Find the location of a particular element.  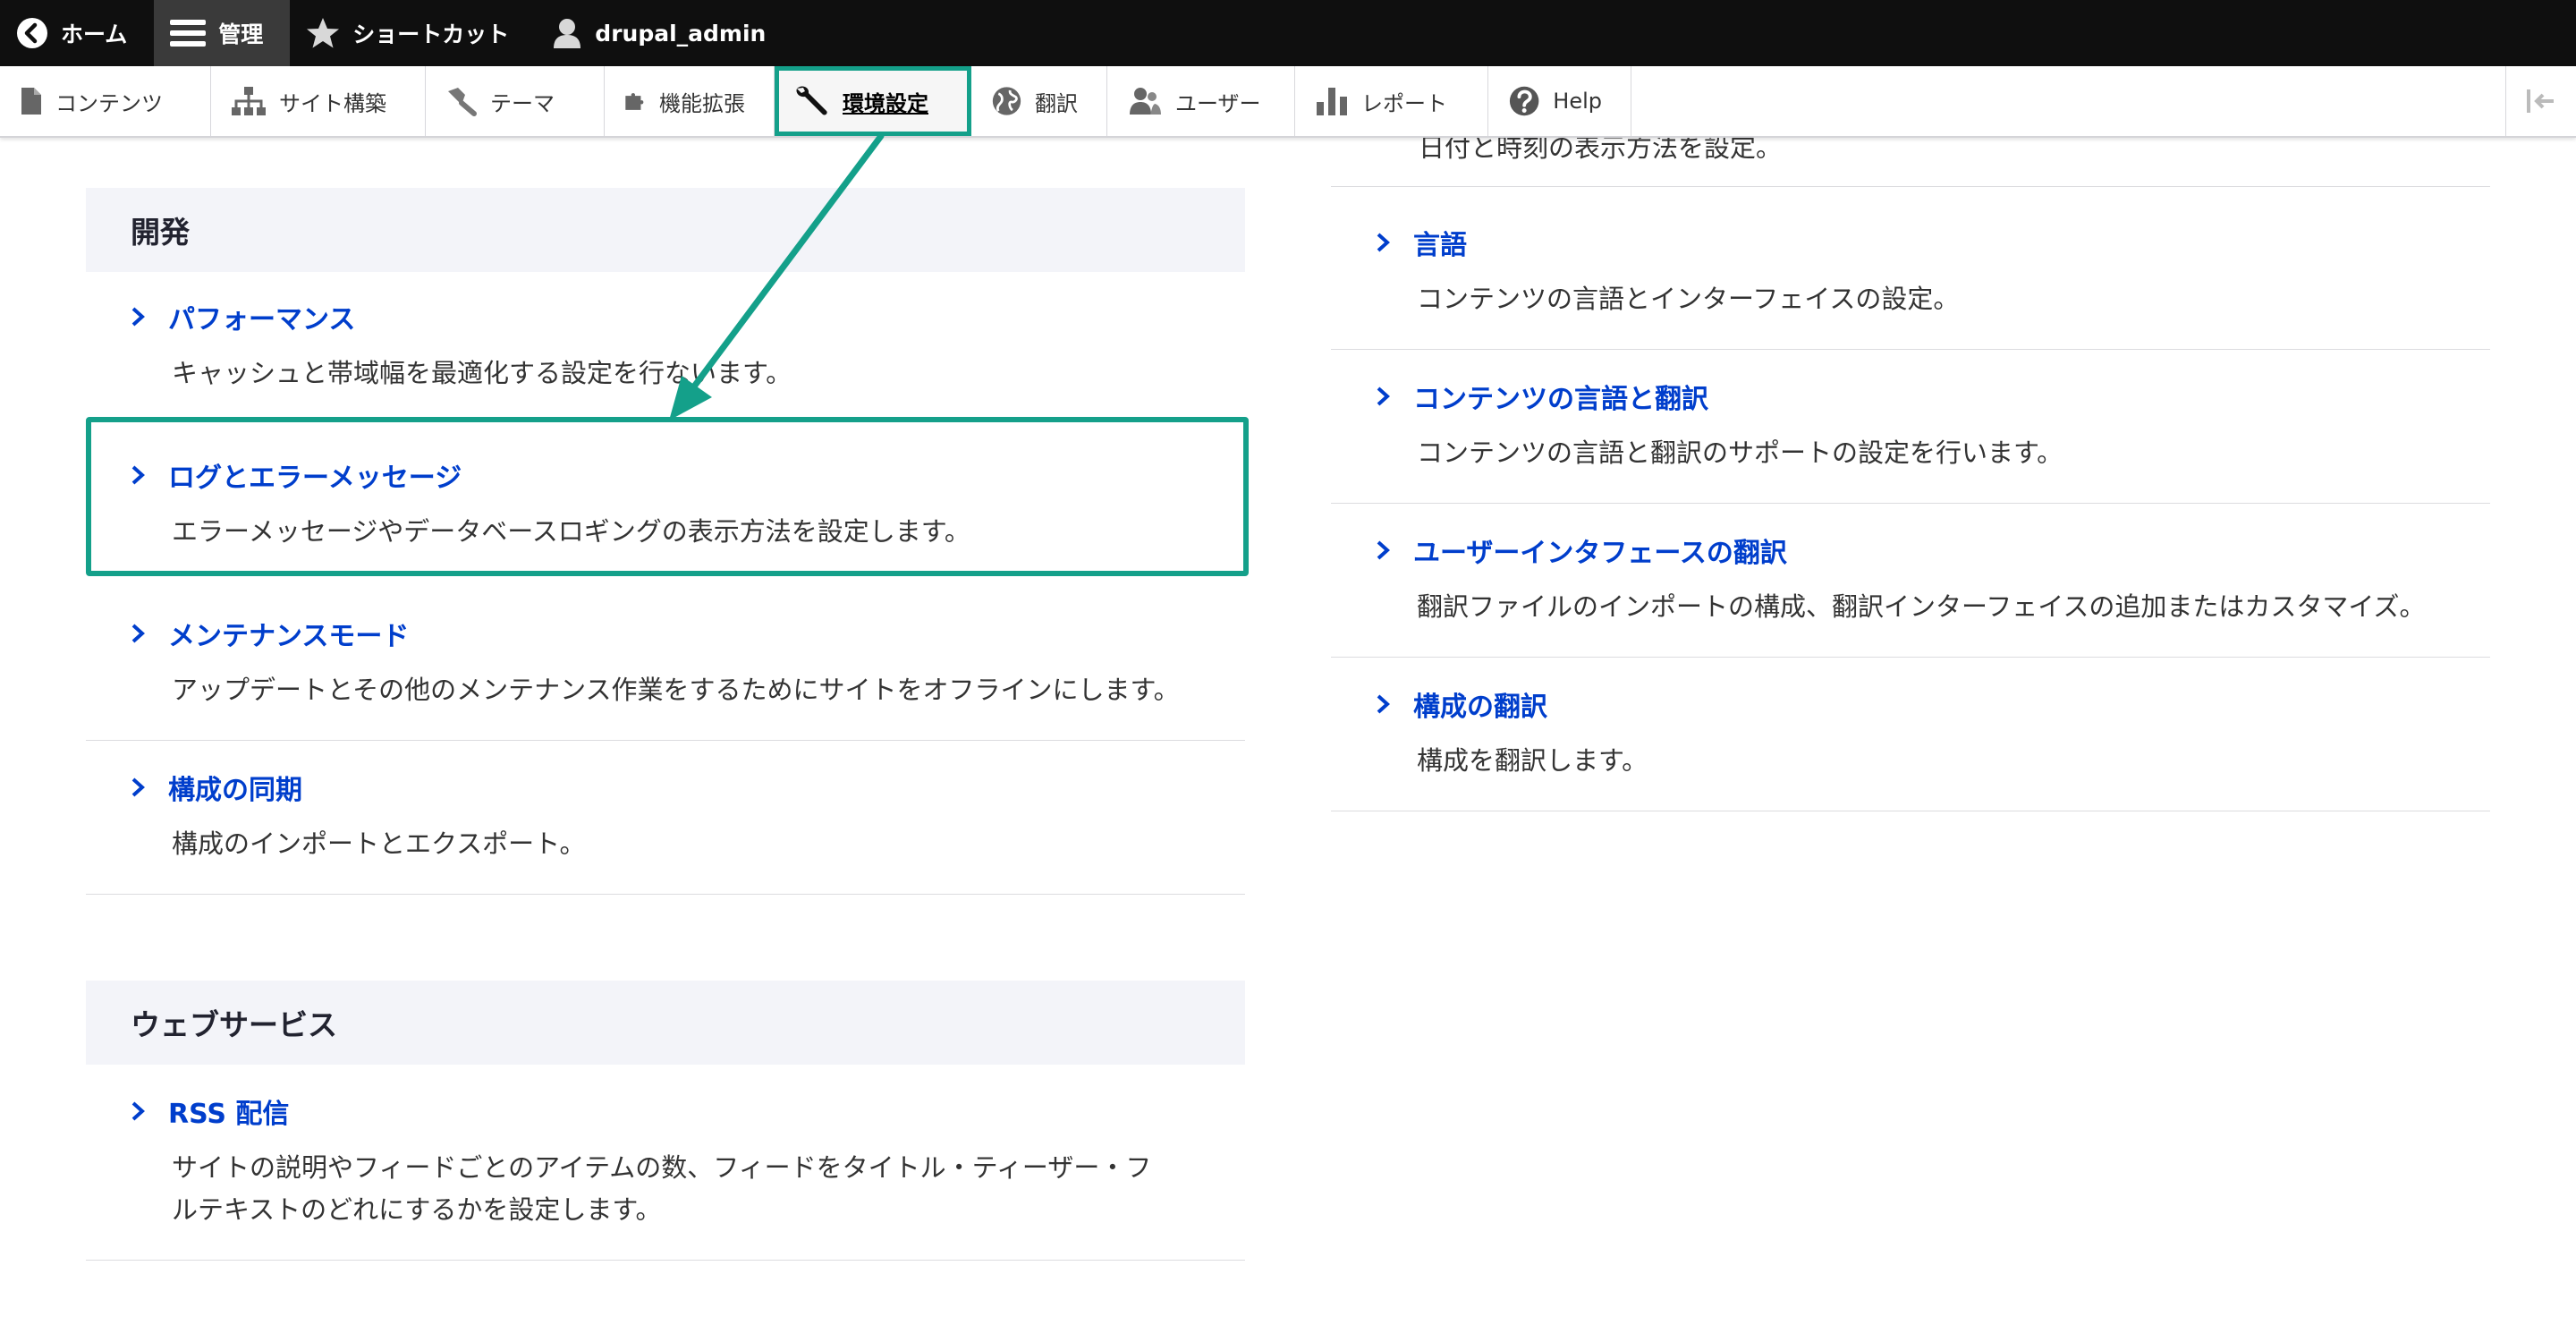

language-link: 言語 is located at coordinates (1909, 243).